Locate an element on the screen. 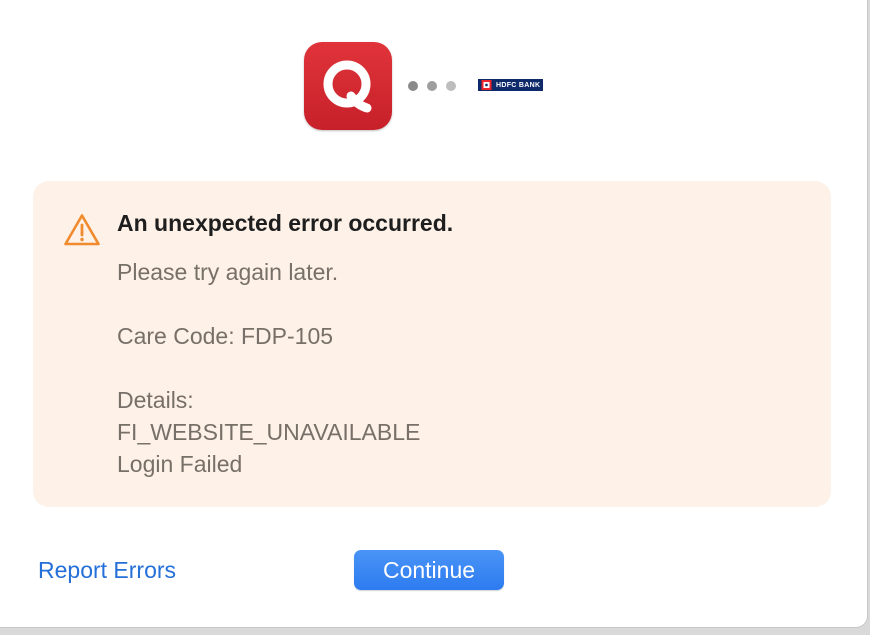 The image size is (870, 635). bank-name-label: HDFC BANK is located at coordinates (518, 85).